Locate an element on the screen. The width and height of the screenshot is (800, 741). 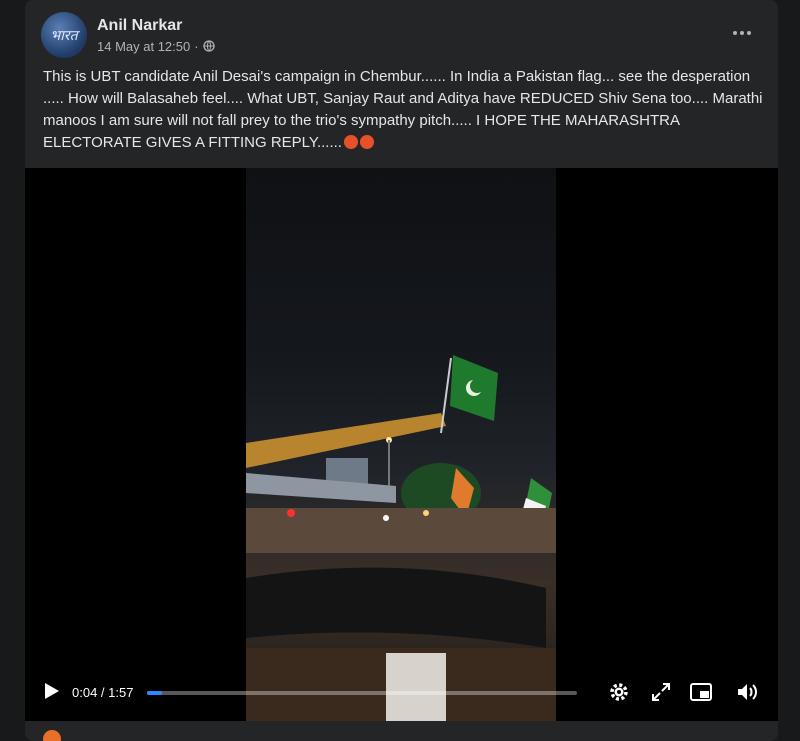
post-meta: Anil Narkar 14 May at 12:50 · is located at coordinates (156, 35).